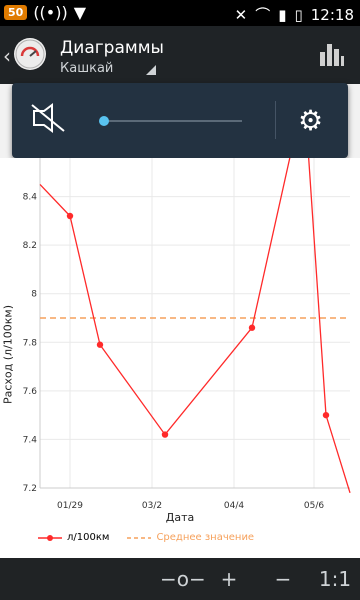  What do you see at coordinates (180, 517) in the screenshot?
I see `x-axis-label: Дата` at bounding box center [180, 517].